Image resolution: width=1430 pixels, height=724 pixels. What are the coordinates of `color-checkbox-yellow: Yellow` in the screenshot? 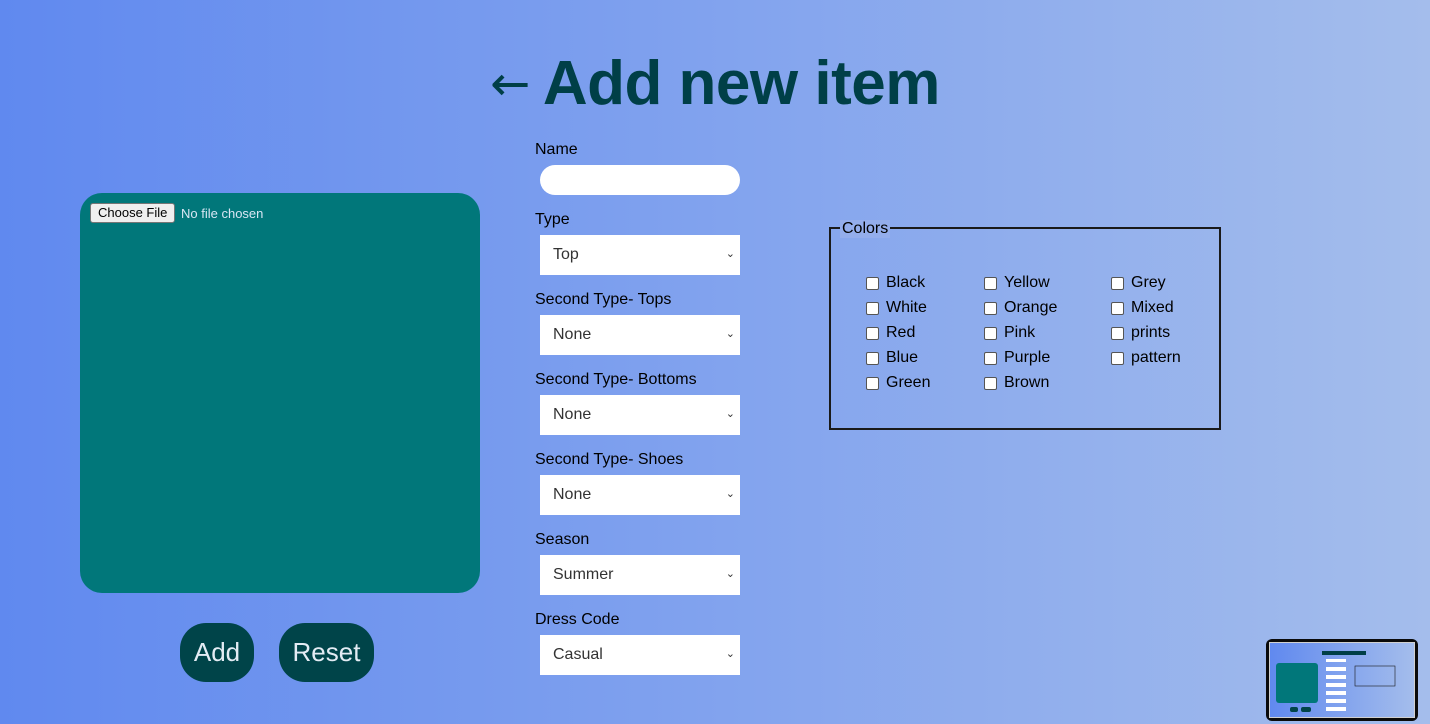 It's located at (1017, 283).